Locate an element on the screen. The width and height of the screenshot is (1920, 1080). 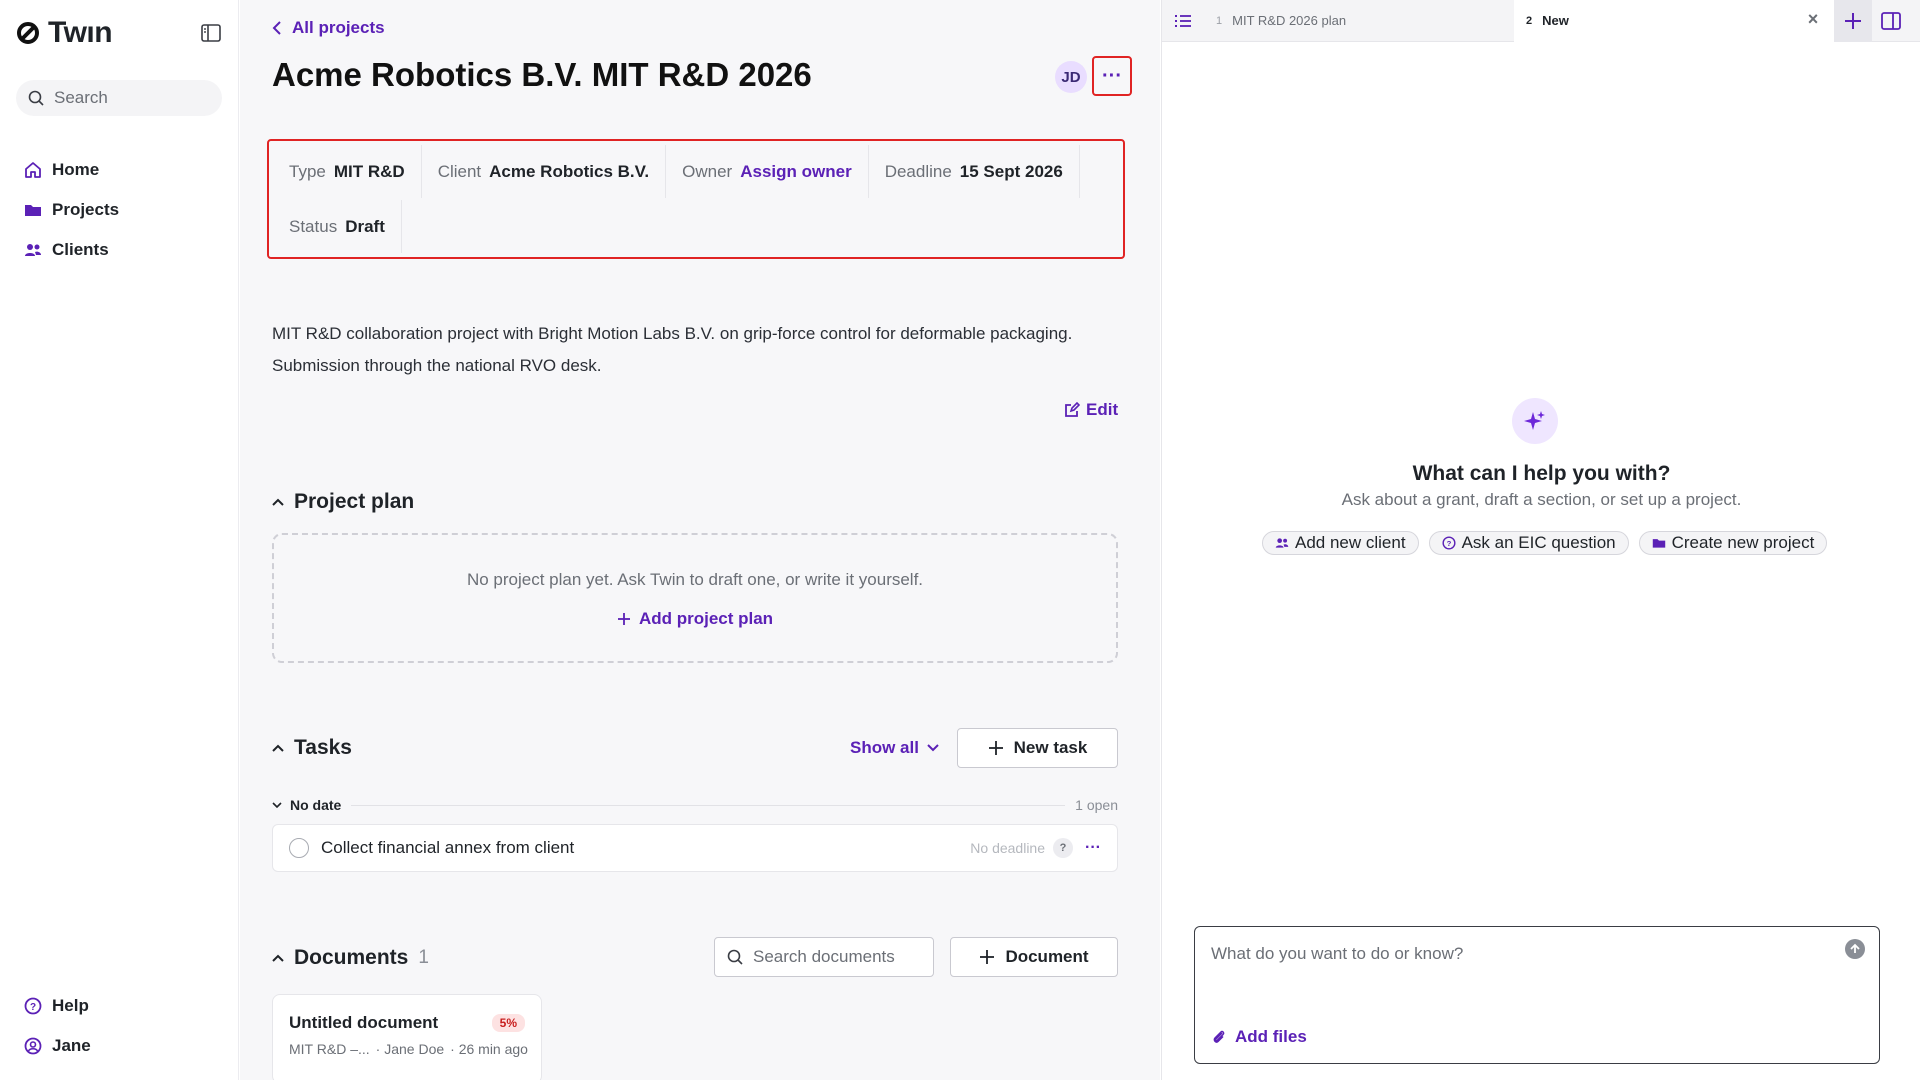
task-group-no-date: No date 1 open is located at coordinates (695, 805).